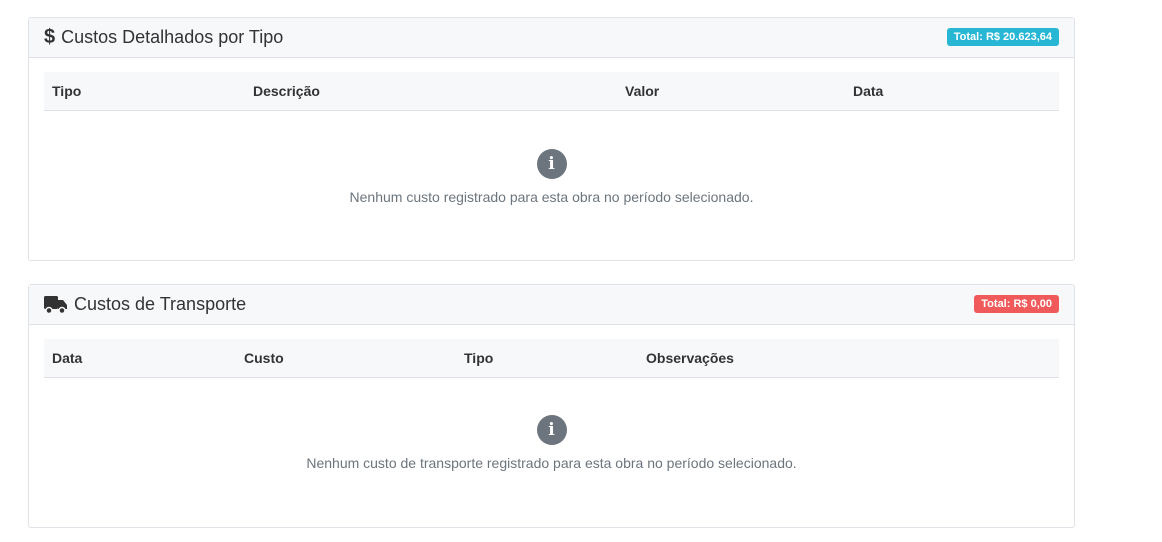  What do you see at coordinates (286, 91) in the screenshot?
I see `column-header-descricao: Descrição` at bounding box center [286, 91].